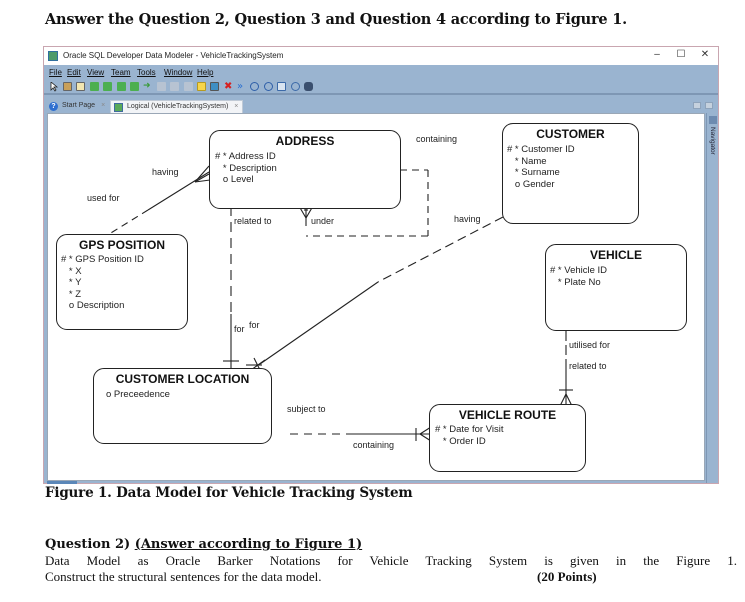 This screenshot has height=602, width=745. What do you see at coordinates (681, 54) in the screenshot?
I see `maximize-button: ☐` at bounding box center [681, 54].